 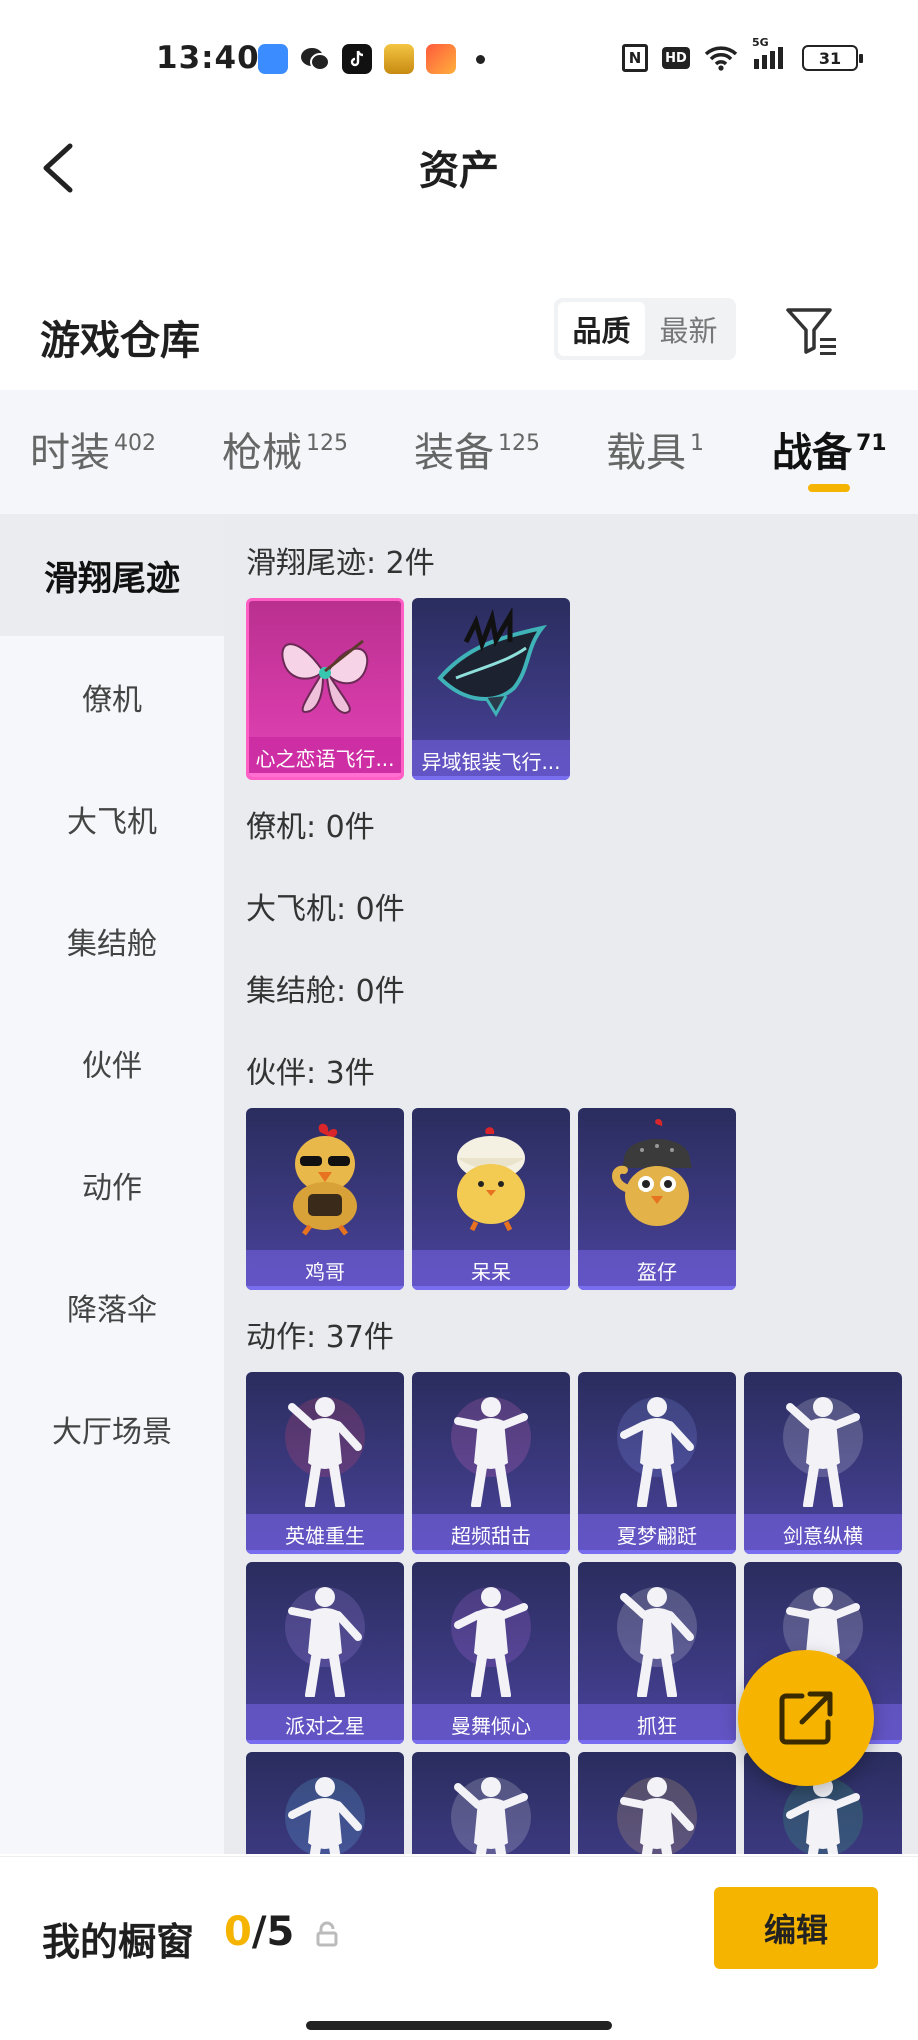 I want to click on item-card: 夏梦翩跹, so click(x=657, y=1463).